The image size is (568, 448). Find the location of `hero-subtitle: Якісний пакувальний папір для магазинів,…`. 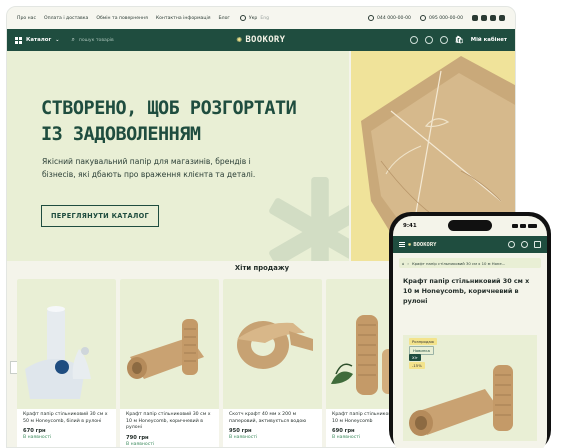

hero-subtitle: Якісний пакувальний папір для магазинів,… is located at coordinates (149, 168).